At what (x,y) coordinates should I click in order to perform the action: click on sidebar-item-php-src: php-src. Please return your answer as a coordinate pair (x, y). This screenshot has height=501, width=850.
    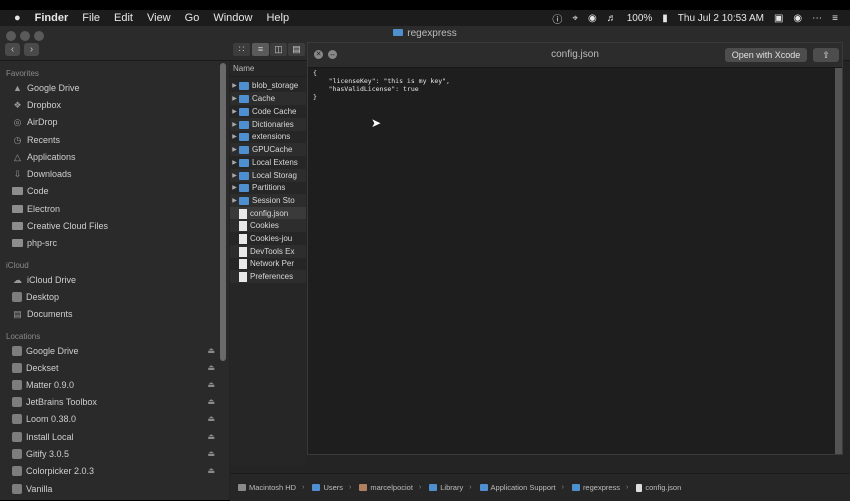
    Looking at the image, I should click on (114, 242).